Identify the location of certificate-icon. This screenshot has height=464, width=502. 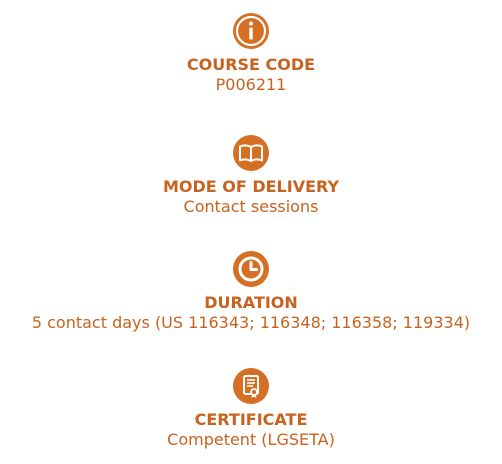
(251, 386).